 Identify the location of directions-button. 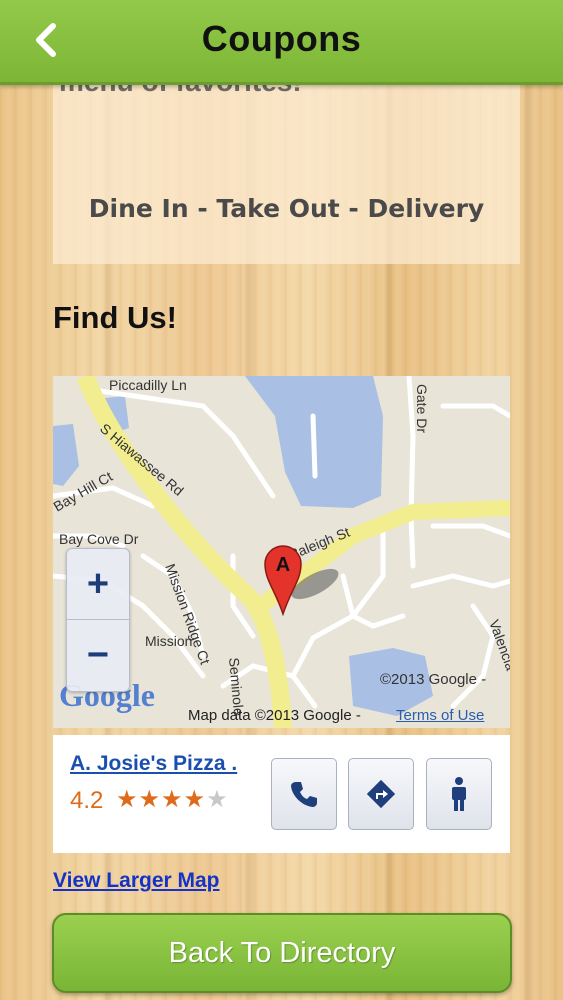
(381, 794).